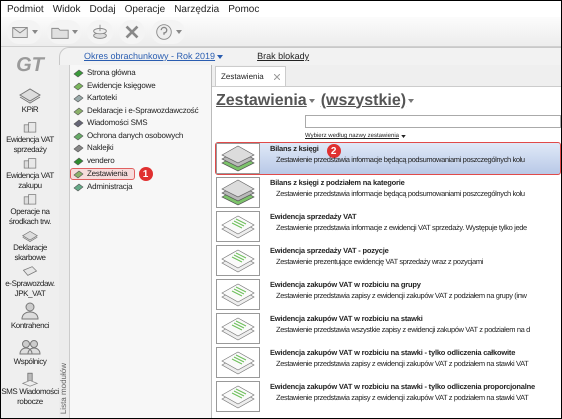 Image resolution: width=562 pixels, height=419 pixels. Describe the element at coordinates (66, 9) in the screenshot. I see `menu-item: Widok` at that location.